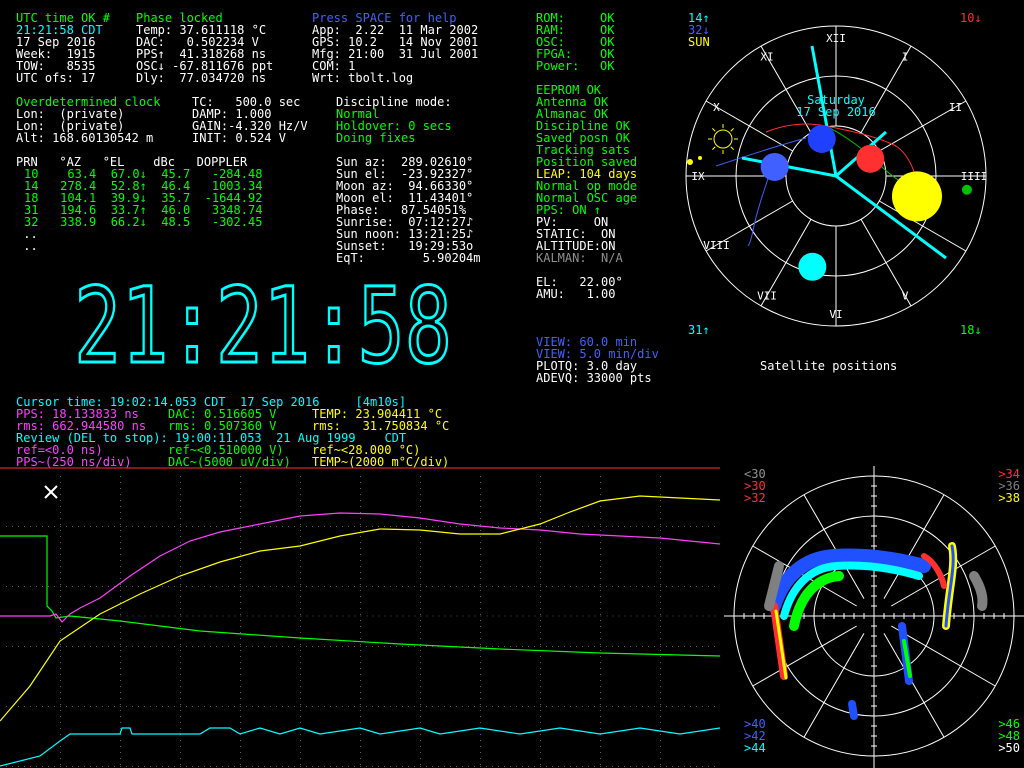 Image resolution: width=1024 pixels, height=768 pixels. What do you see at coordinates (766, 56) in the screenshot?
I see `clock-hour-label: XI` at bounding box center [766, 56].